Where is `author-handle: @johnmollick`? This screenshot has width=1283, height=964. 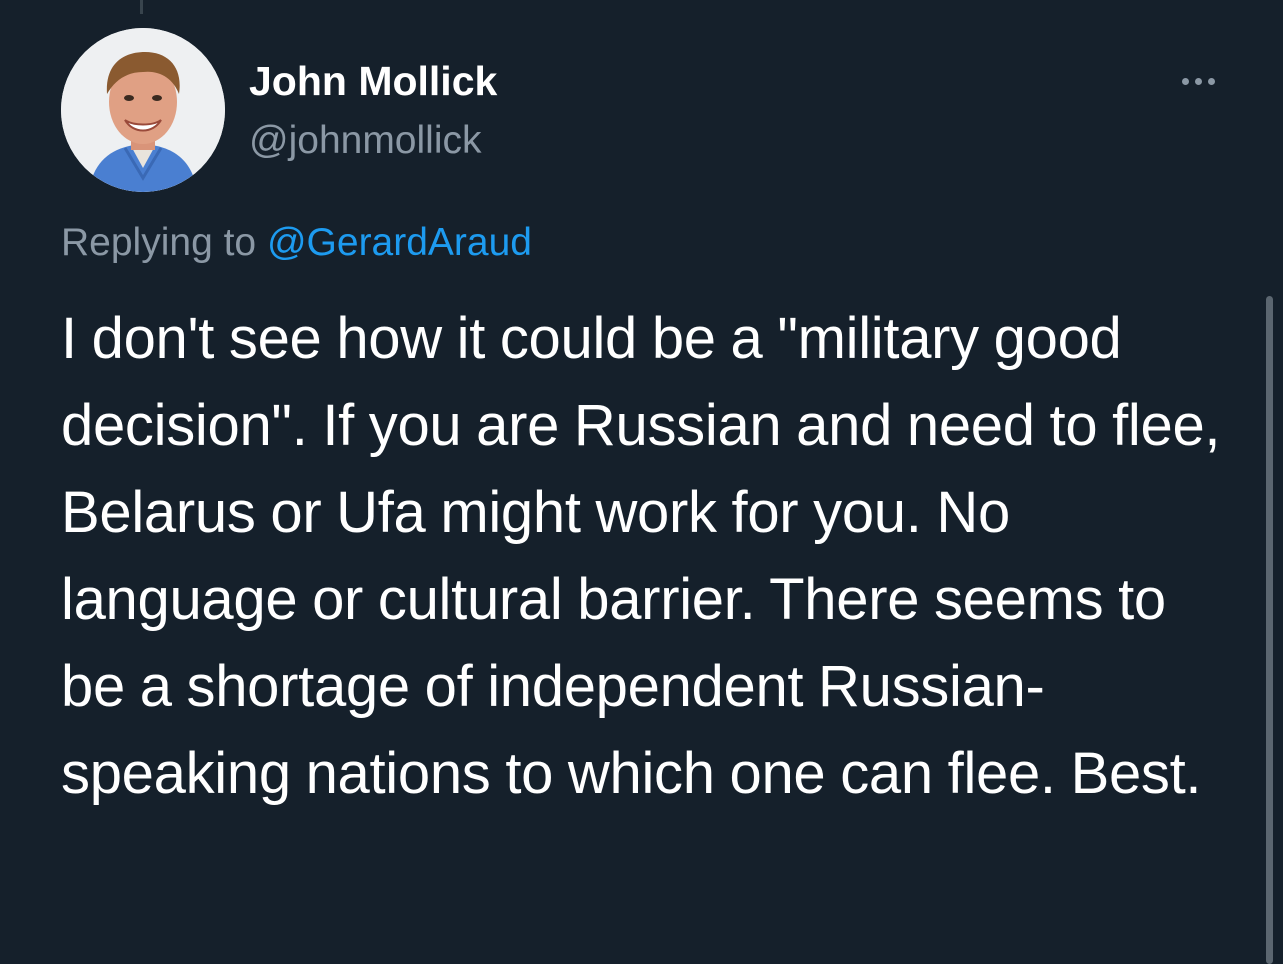
author-handle: @johnmollick is located at coordinates (365, 141).